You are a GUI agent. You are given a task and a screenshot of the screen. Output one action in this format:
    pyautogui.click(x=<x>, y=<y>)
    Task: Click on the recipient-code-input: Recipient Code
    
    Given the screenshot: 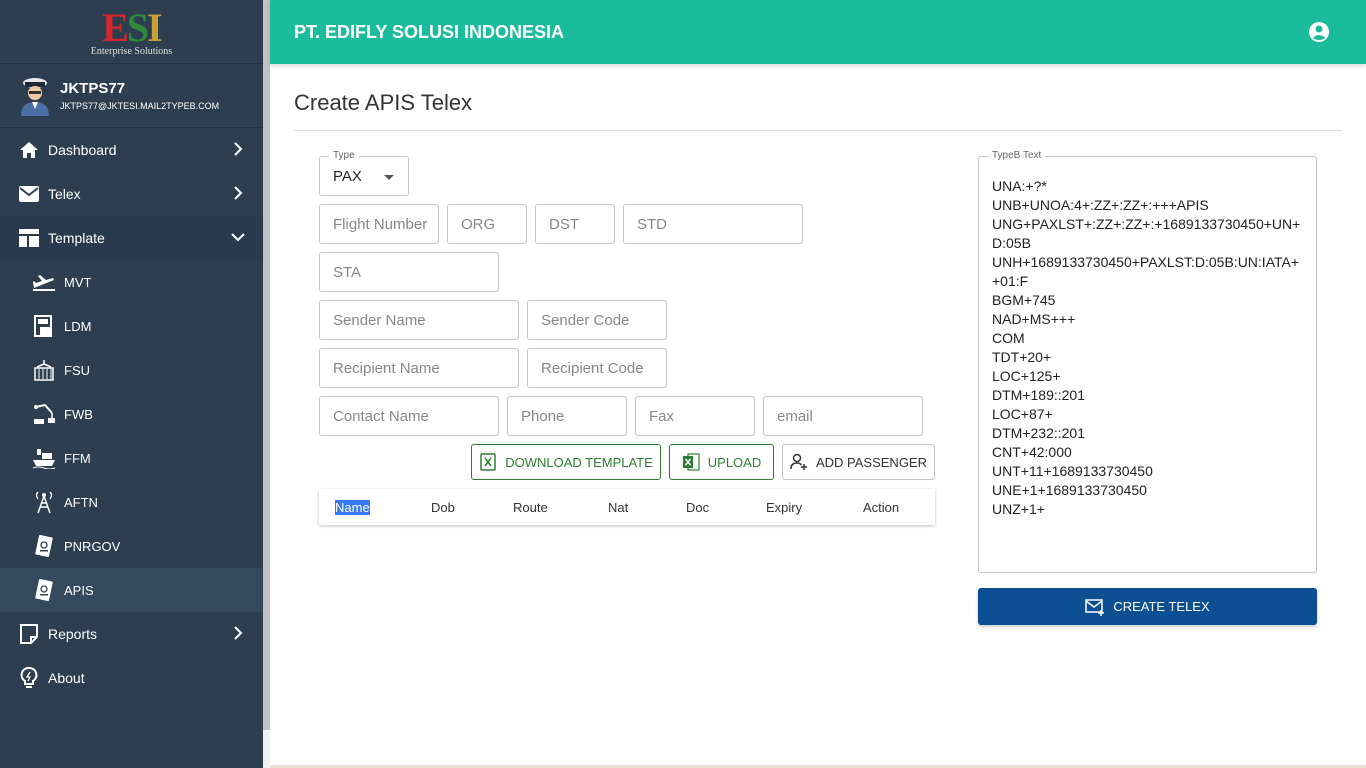 What is the action you would take?
    pyautogui.click(x=597, y=368)
    